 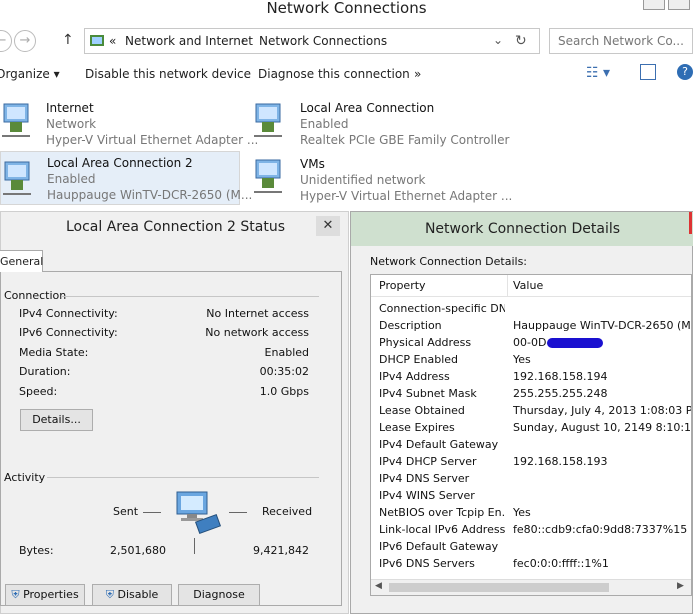 What do you see at coordinates (97, 40) in the screenshot?
I see `control-panel-icon` at bounding box center [97, 40].